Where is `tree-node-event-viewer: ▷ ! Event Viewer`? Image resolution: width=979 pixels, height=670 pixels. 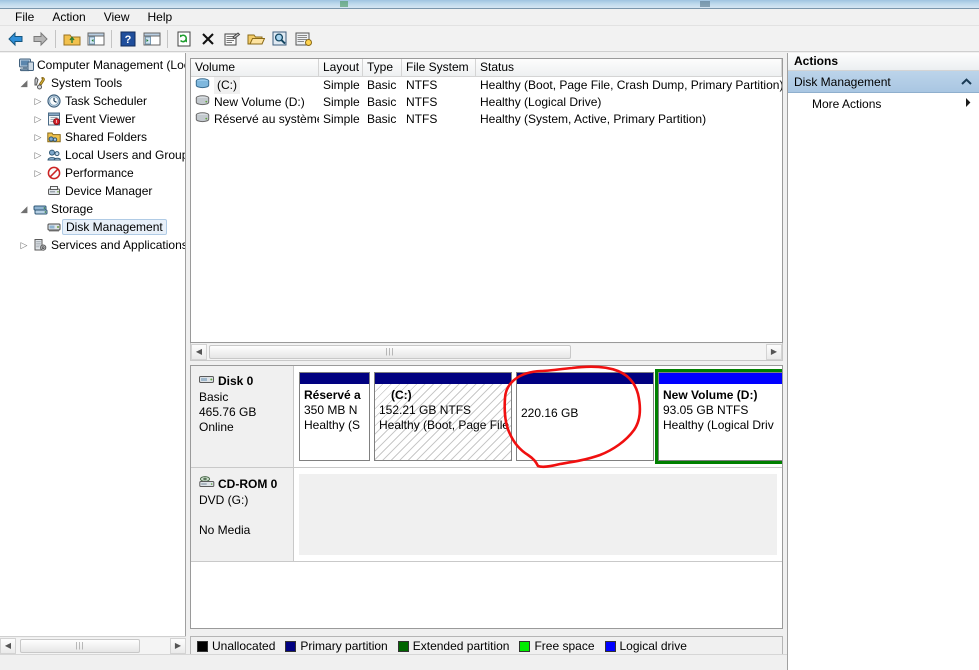
tree-node-event-viewer: ▷ ! Event Viewer is located at coordinates (94, 119).